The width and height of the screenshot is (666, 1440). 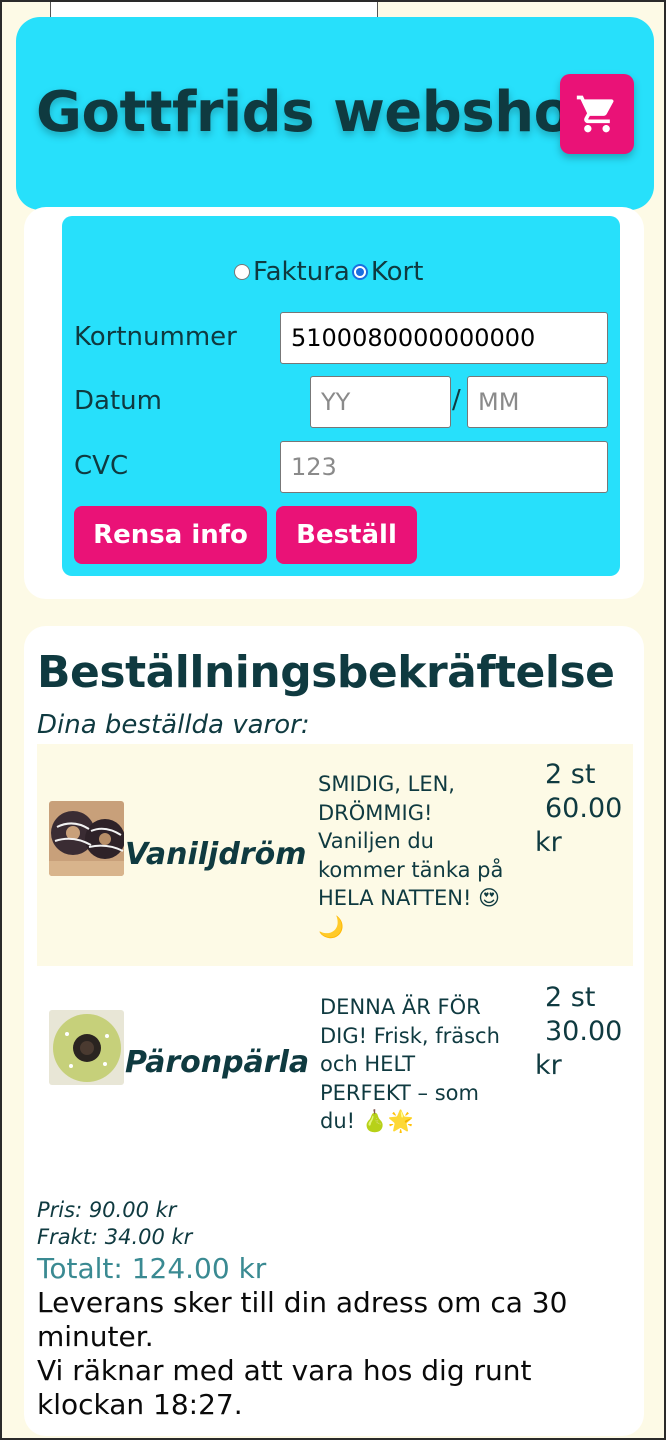 I want to click on faktura-label: Faktura, so click(x=301, y=272).